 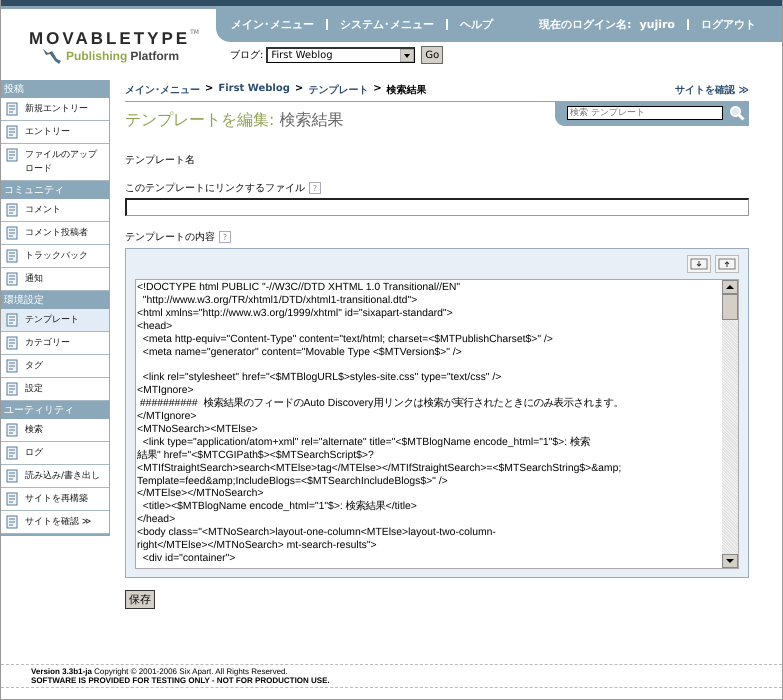 I want to click on input-field, so click(x=437, y=207).